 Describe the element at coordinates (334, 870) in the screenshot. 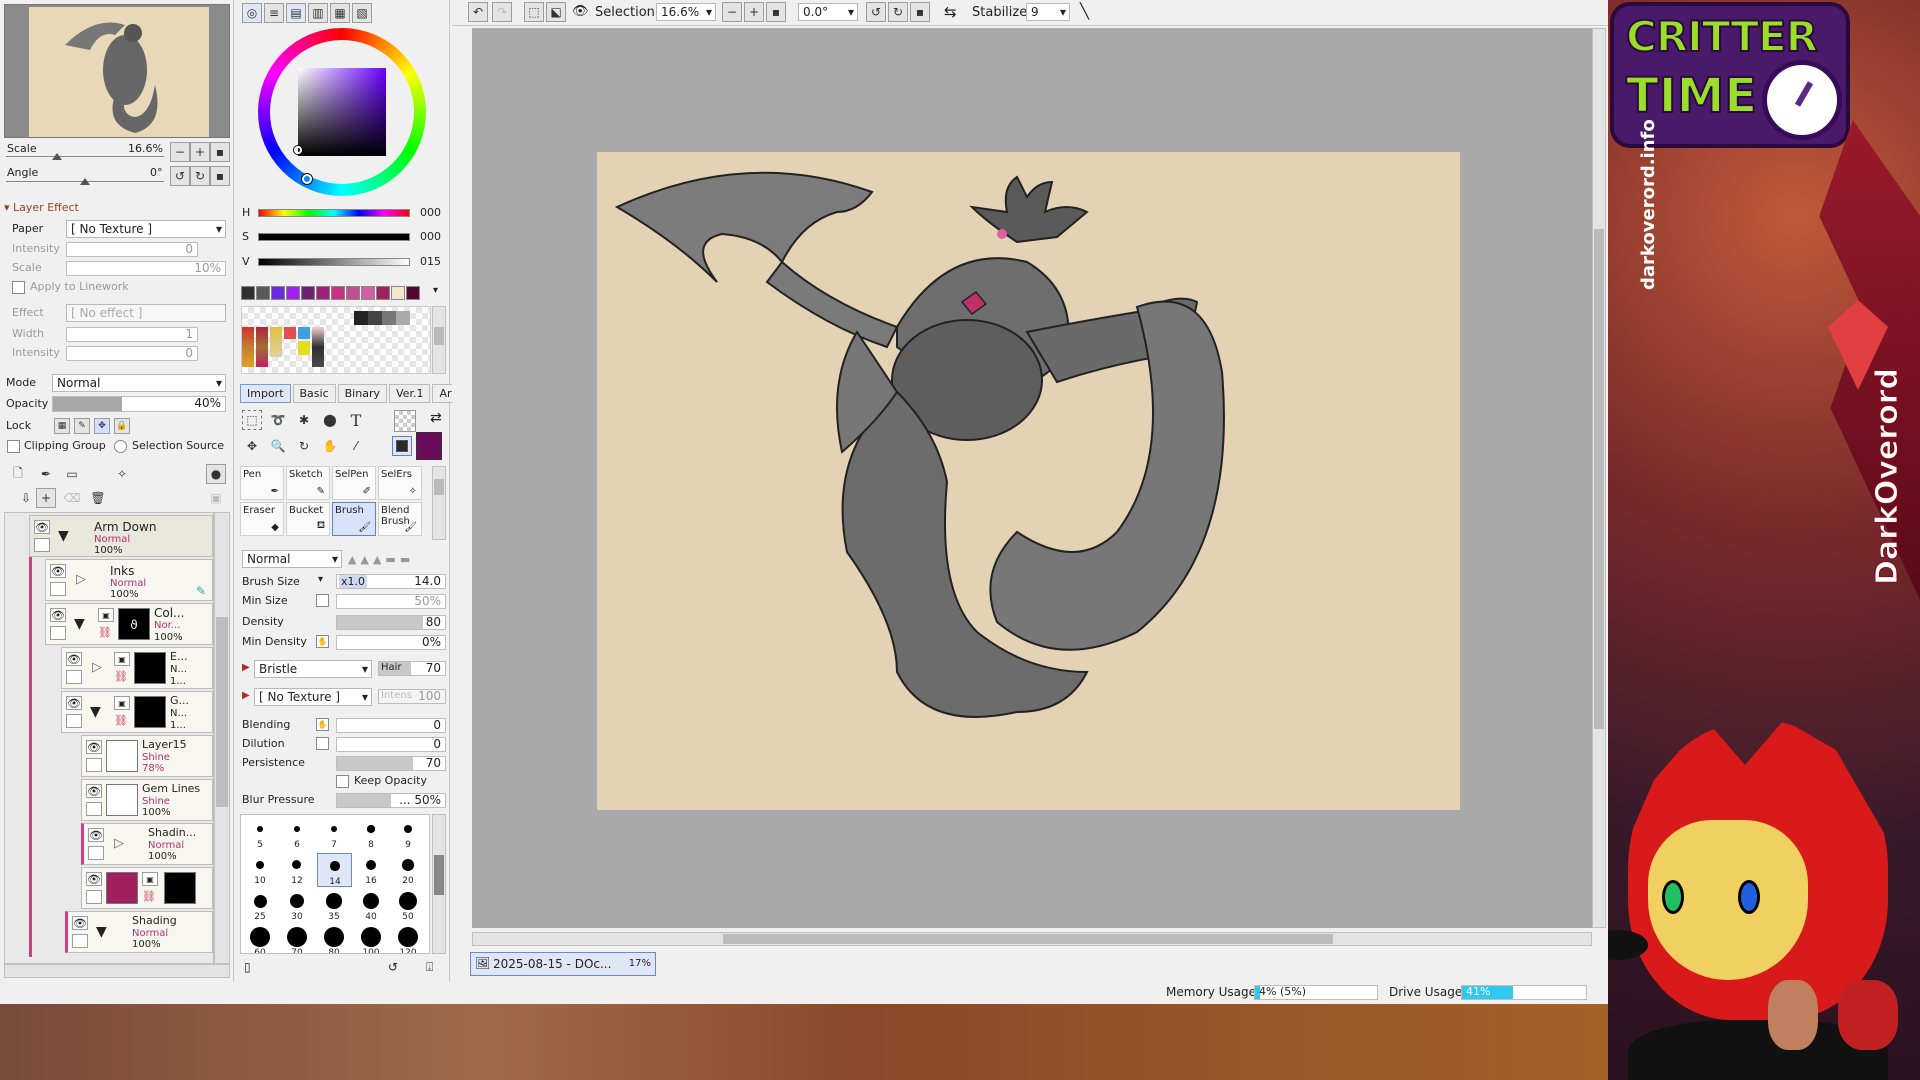

I see `brush-size-cell: 14` at that location.